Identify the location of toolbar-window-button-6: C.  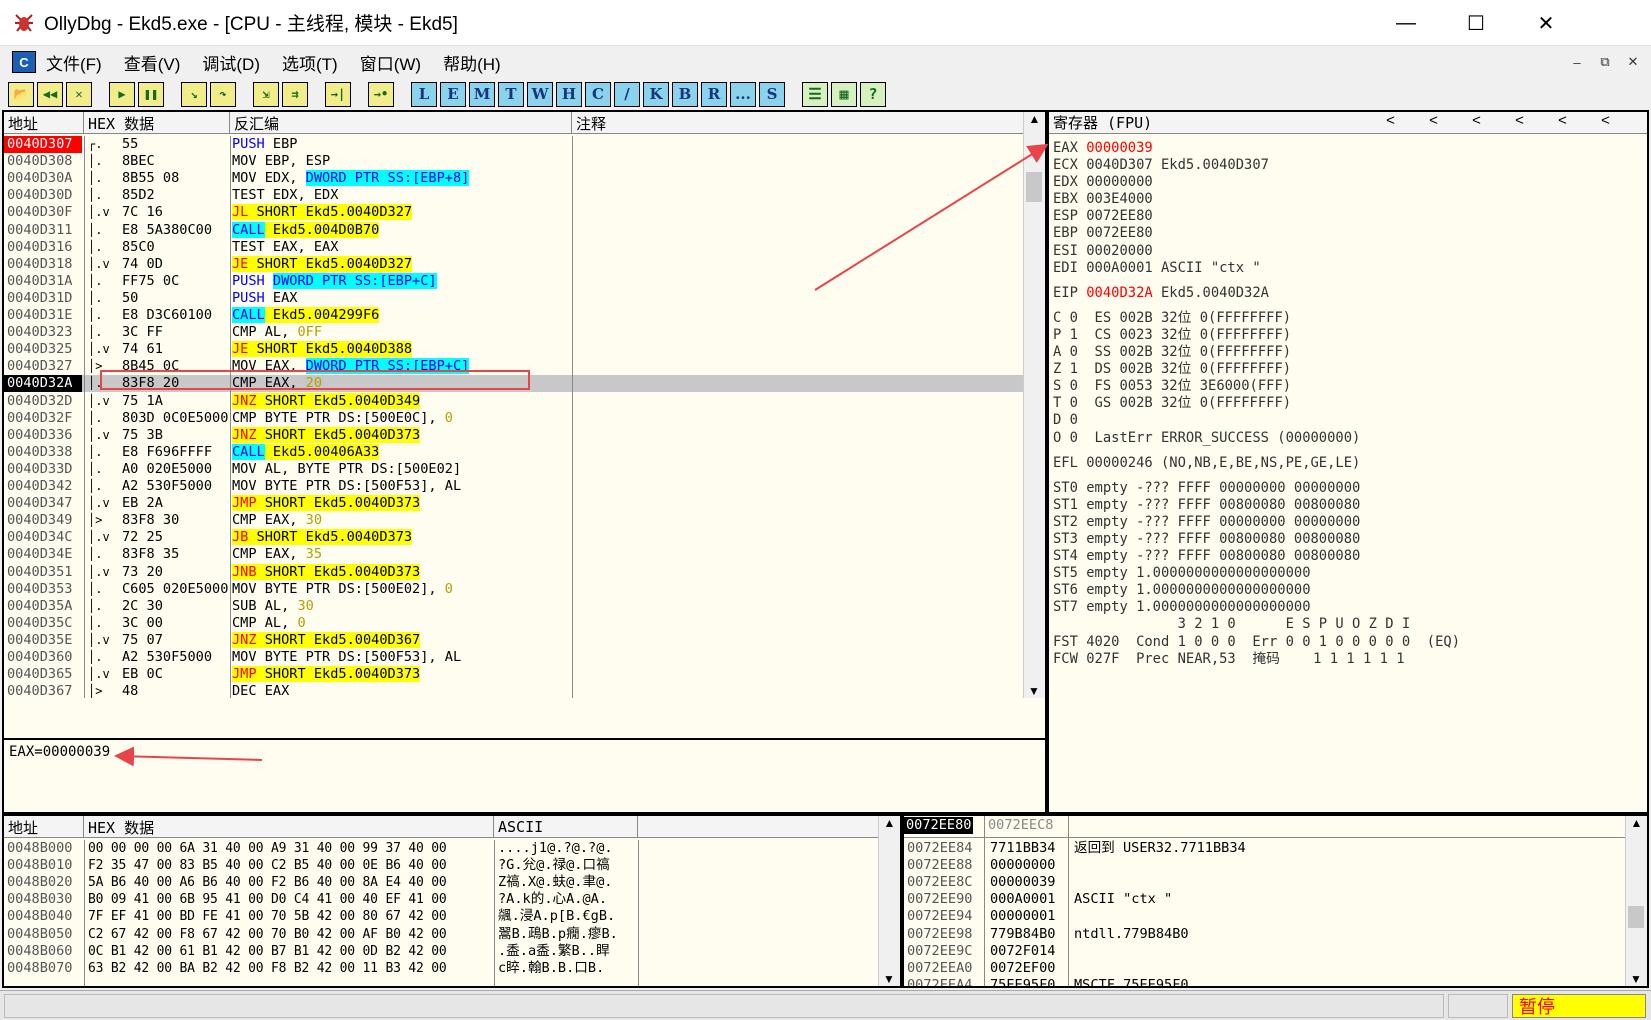
(598, 94).